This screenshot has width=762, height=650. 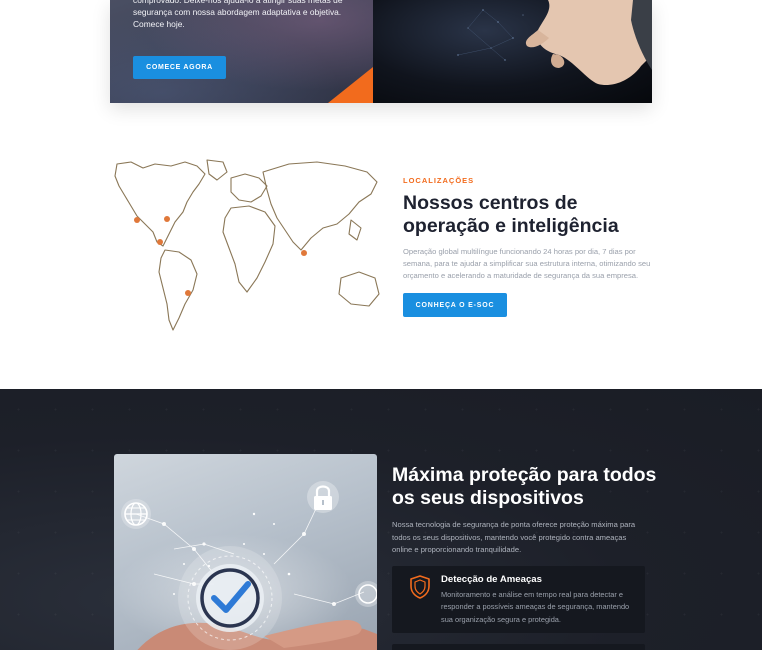 What do you see at coordinates (323, 497) in the screenshot?
I see `lock-icon` at bounding box center [323, 497].